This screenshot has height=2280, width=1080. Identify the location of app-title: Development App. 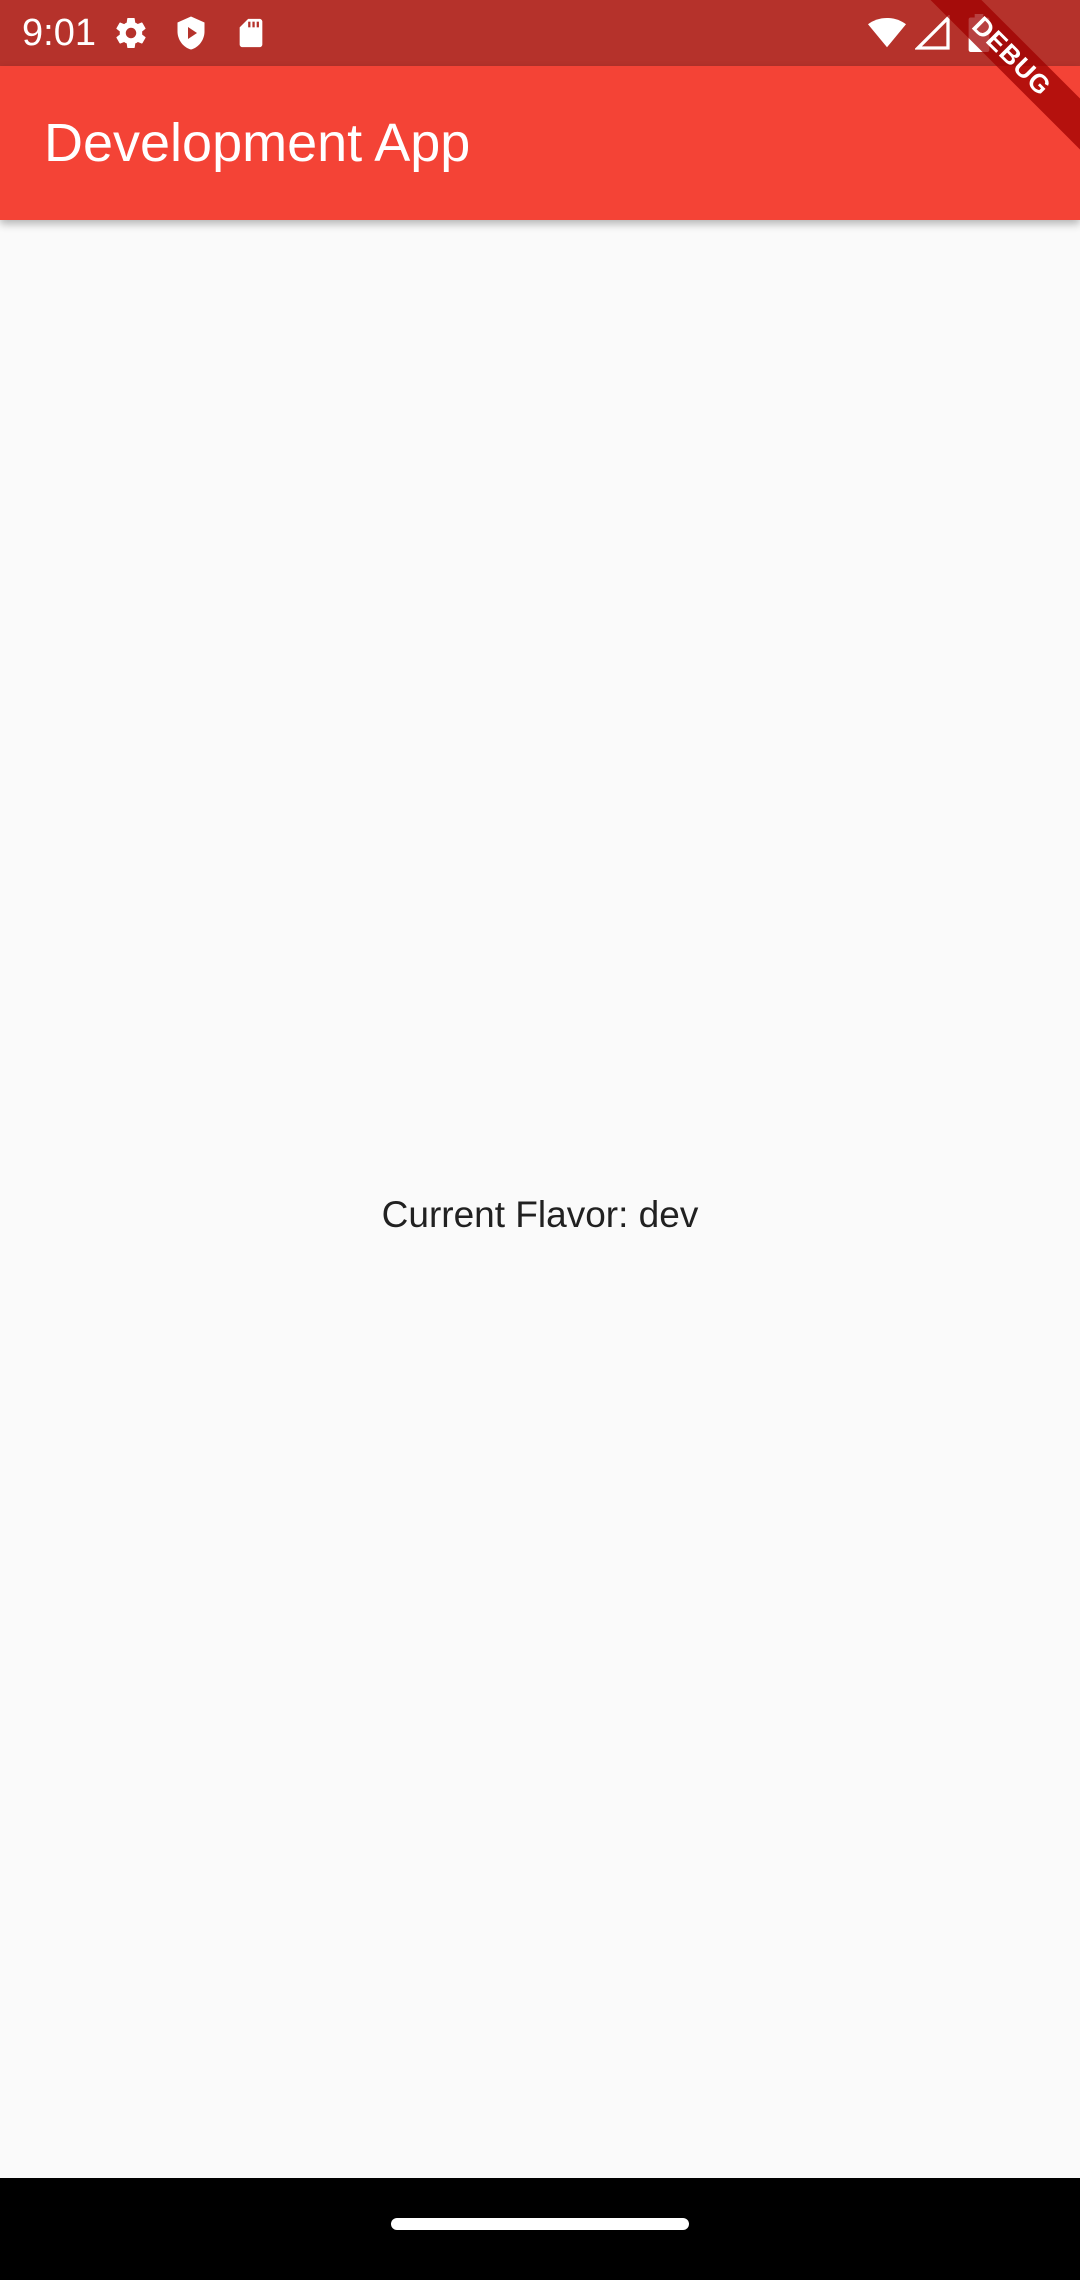
(257, 143).